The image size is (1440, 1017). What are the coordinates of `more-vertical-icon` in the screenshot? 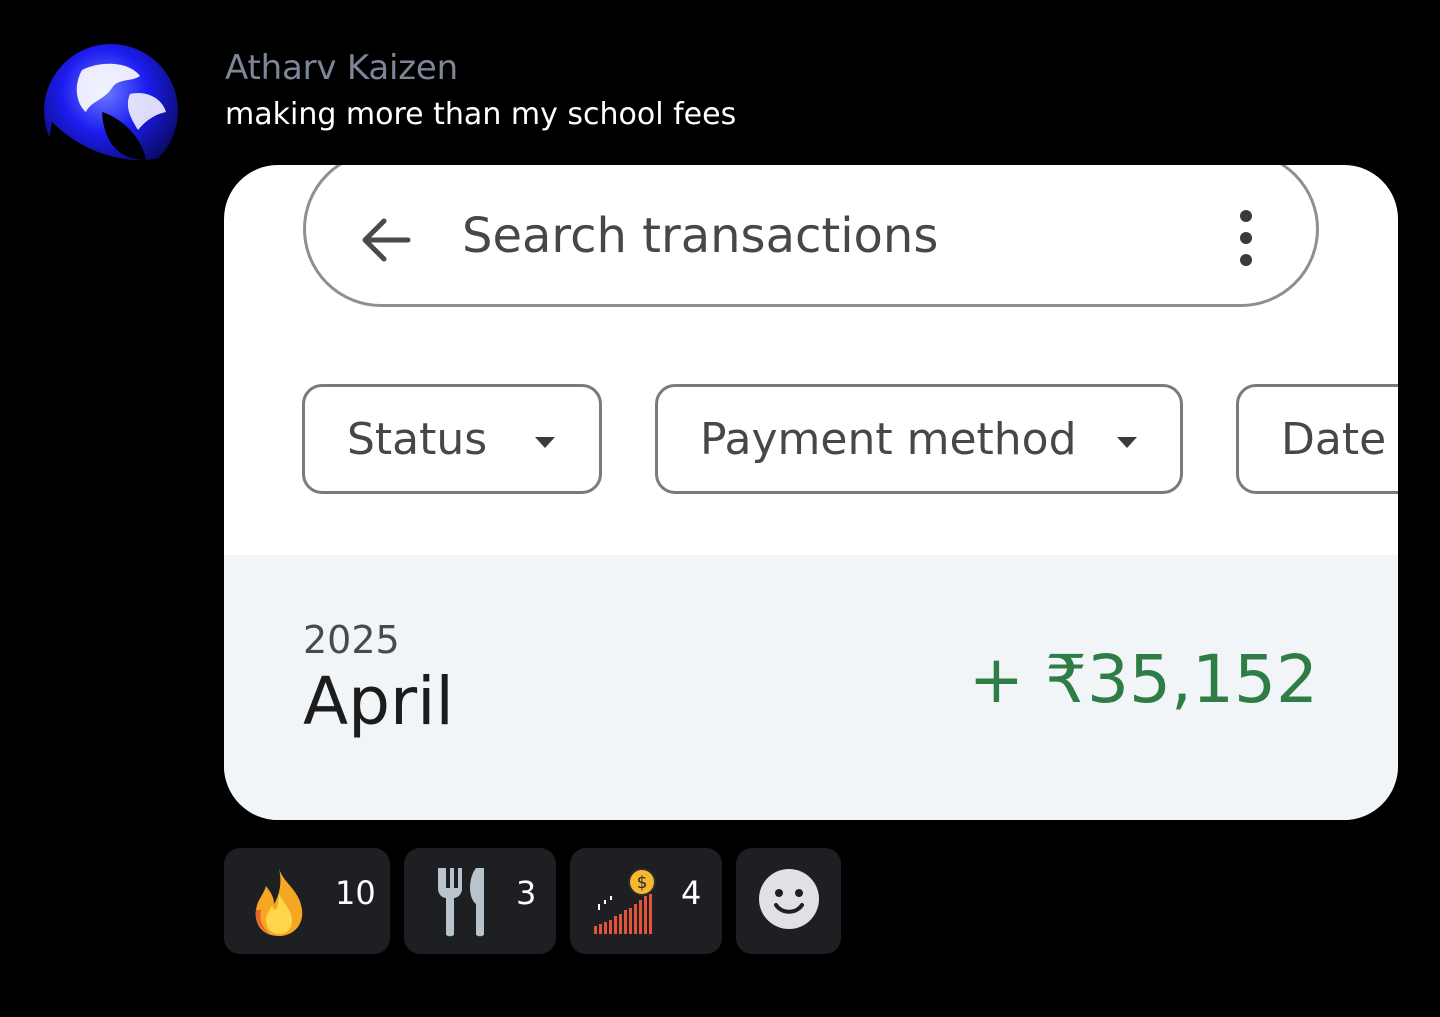 It's located at (1246, 238).